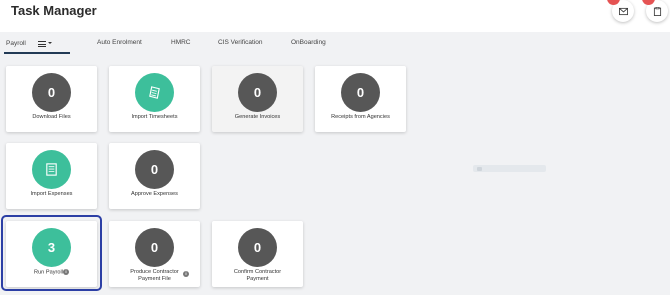  I want to click on ghost-button, so click(509, 168).